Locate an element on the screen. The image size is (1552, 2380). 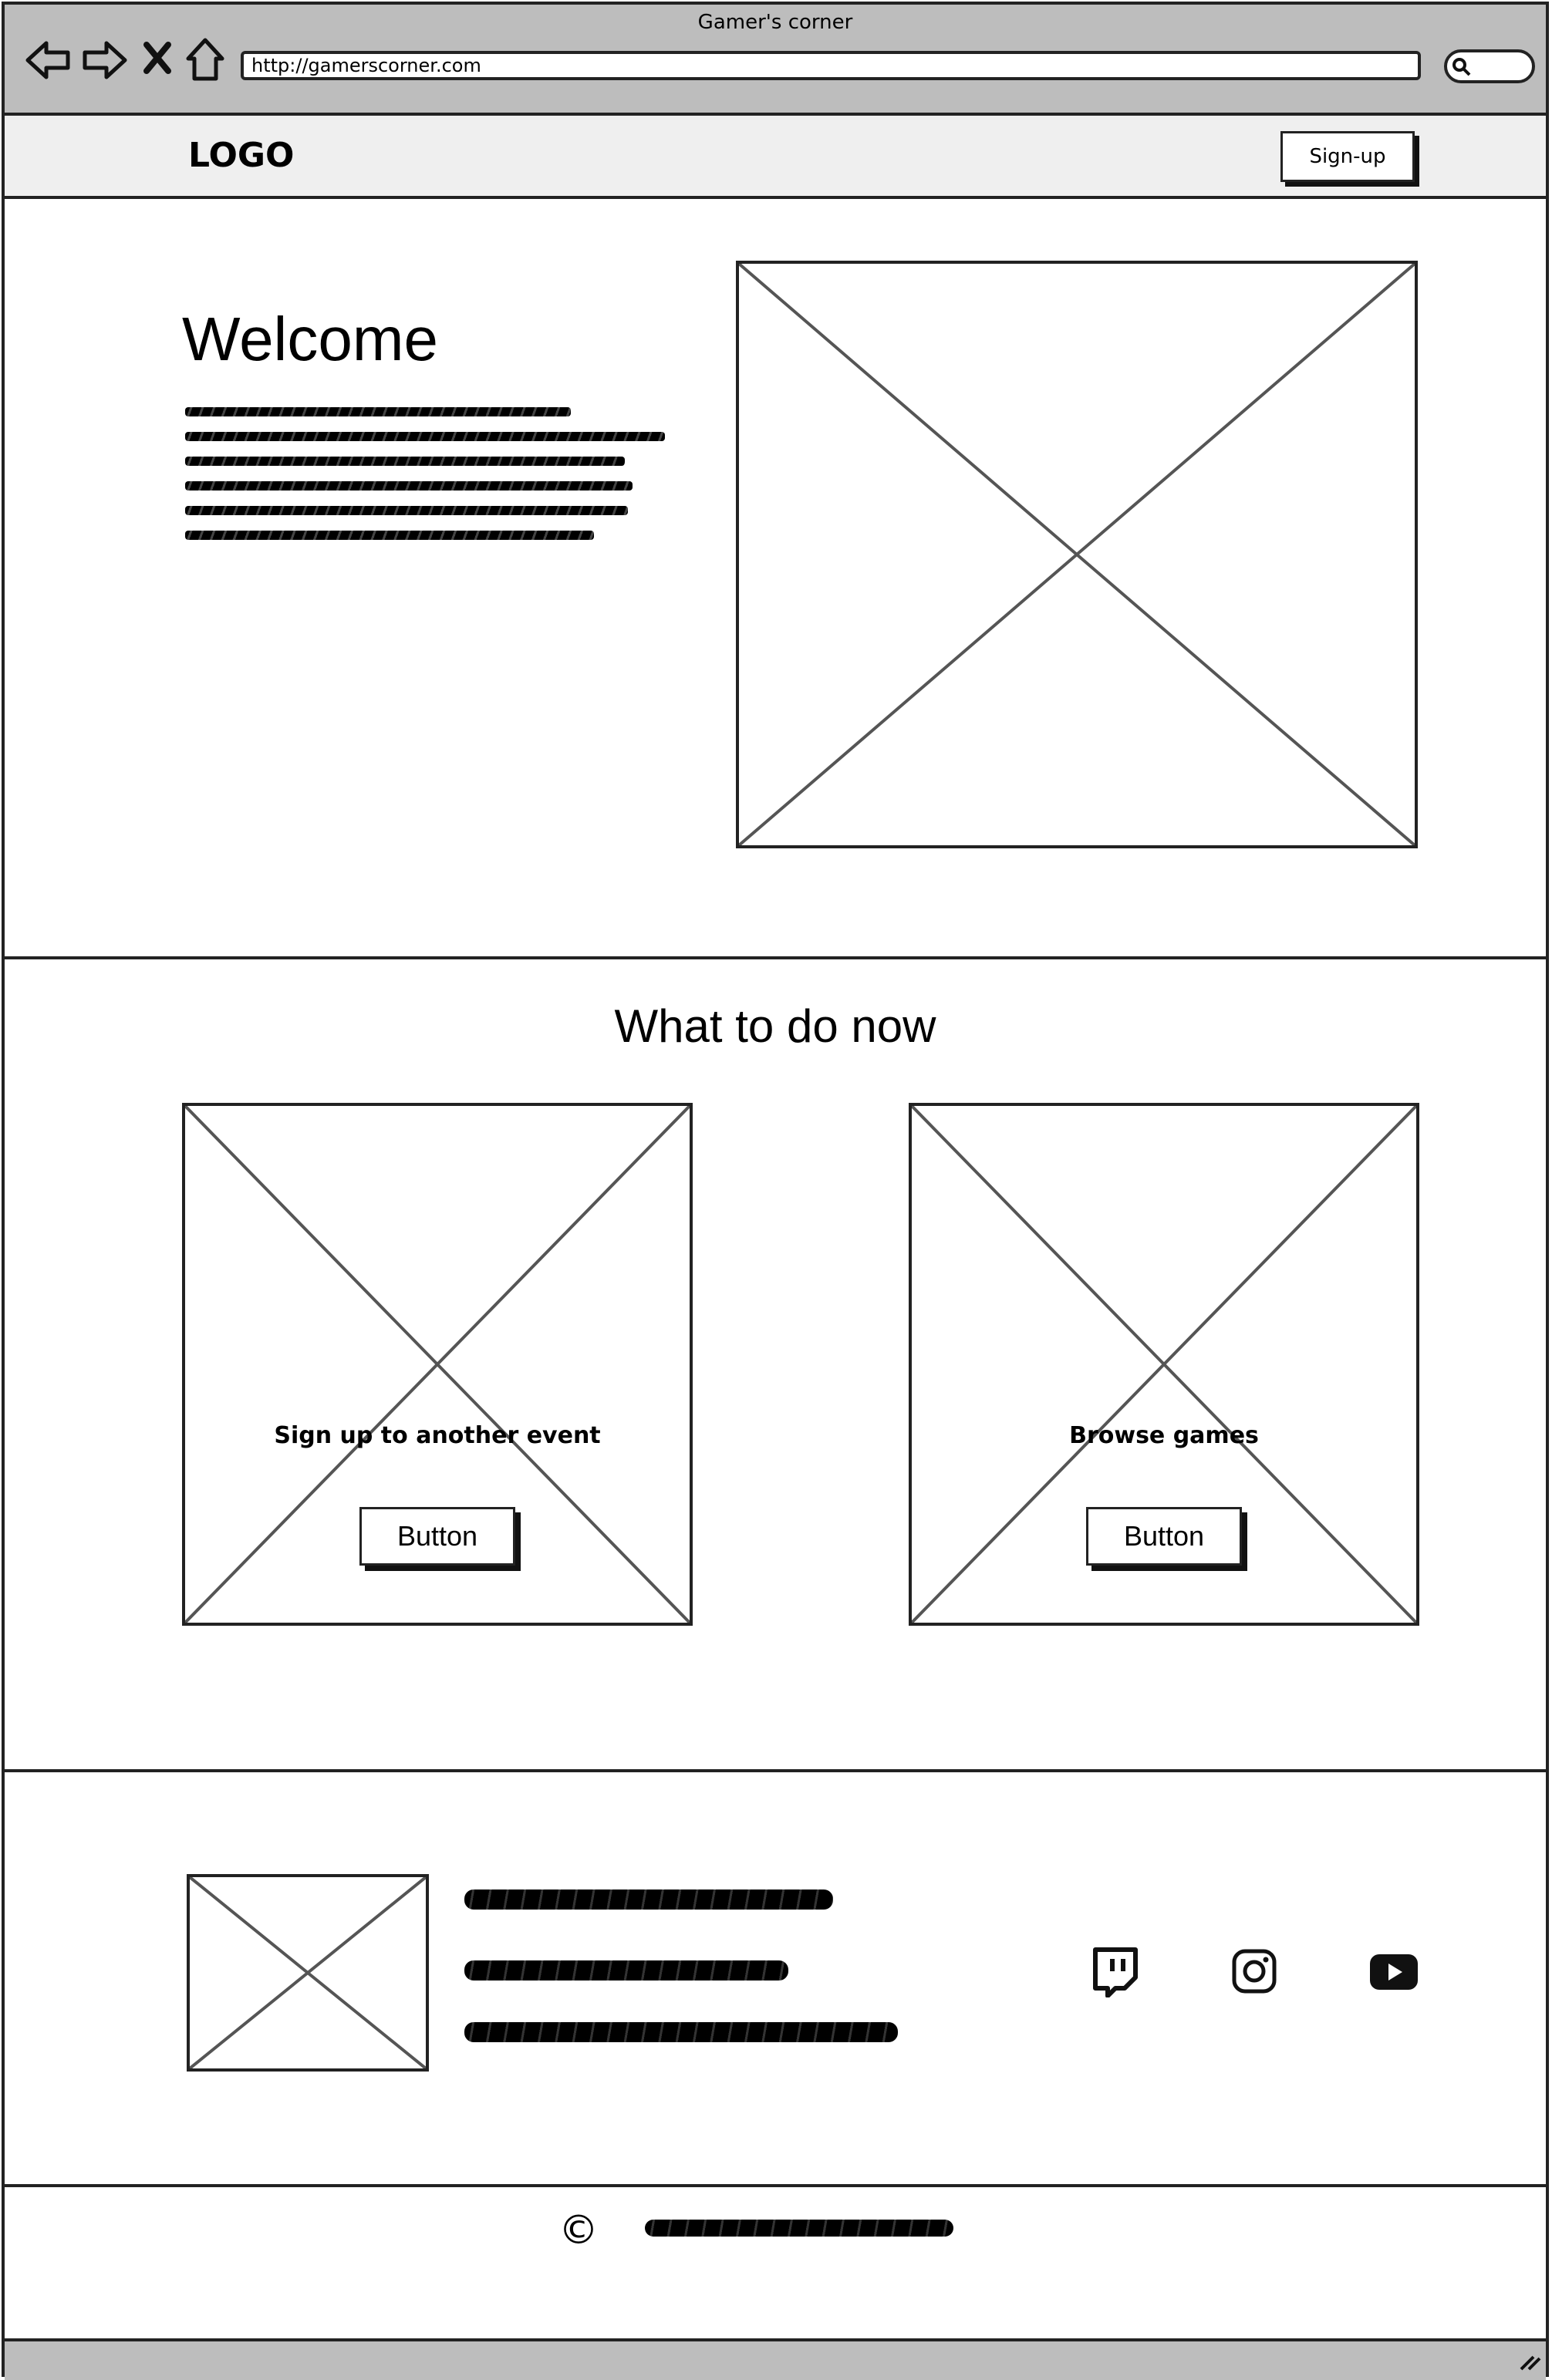
hero-image-placeholder is located at coordinates (1077, 555).